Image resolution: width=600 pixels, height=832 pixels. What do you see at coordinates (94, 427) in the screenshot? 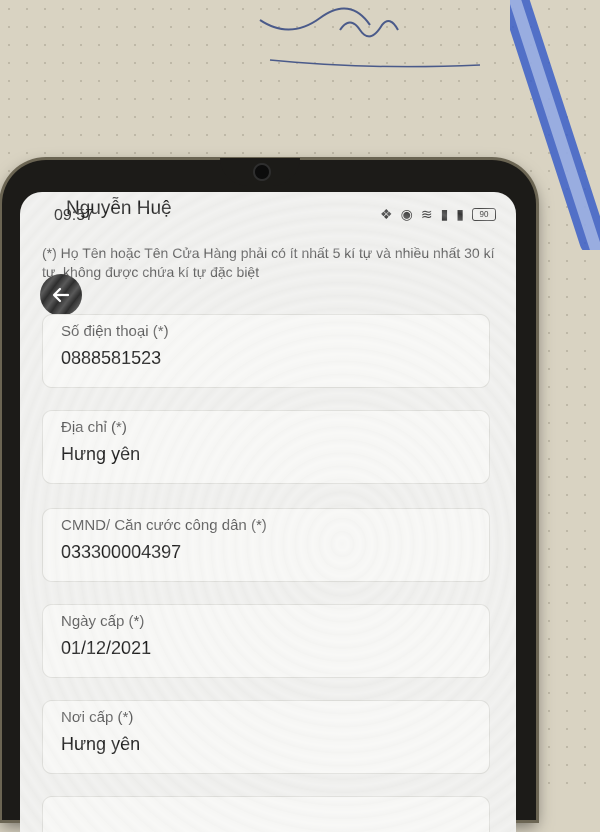
I see `field-label: Địa chỉ (*)` at bounding box center [94, 427].